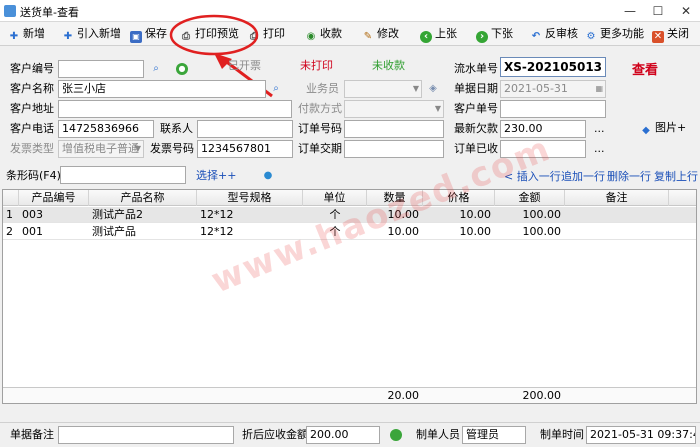 The width and height of the screenshot is (700, 447). What do you see at coordinates (599, 88) in the screenshot?
I see `calendar-icon: ▦` at bounding box center [599, 88].